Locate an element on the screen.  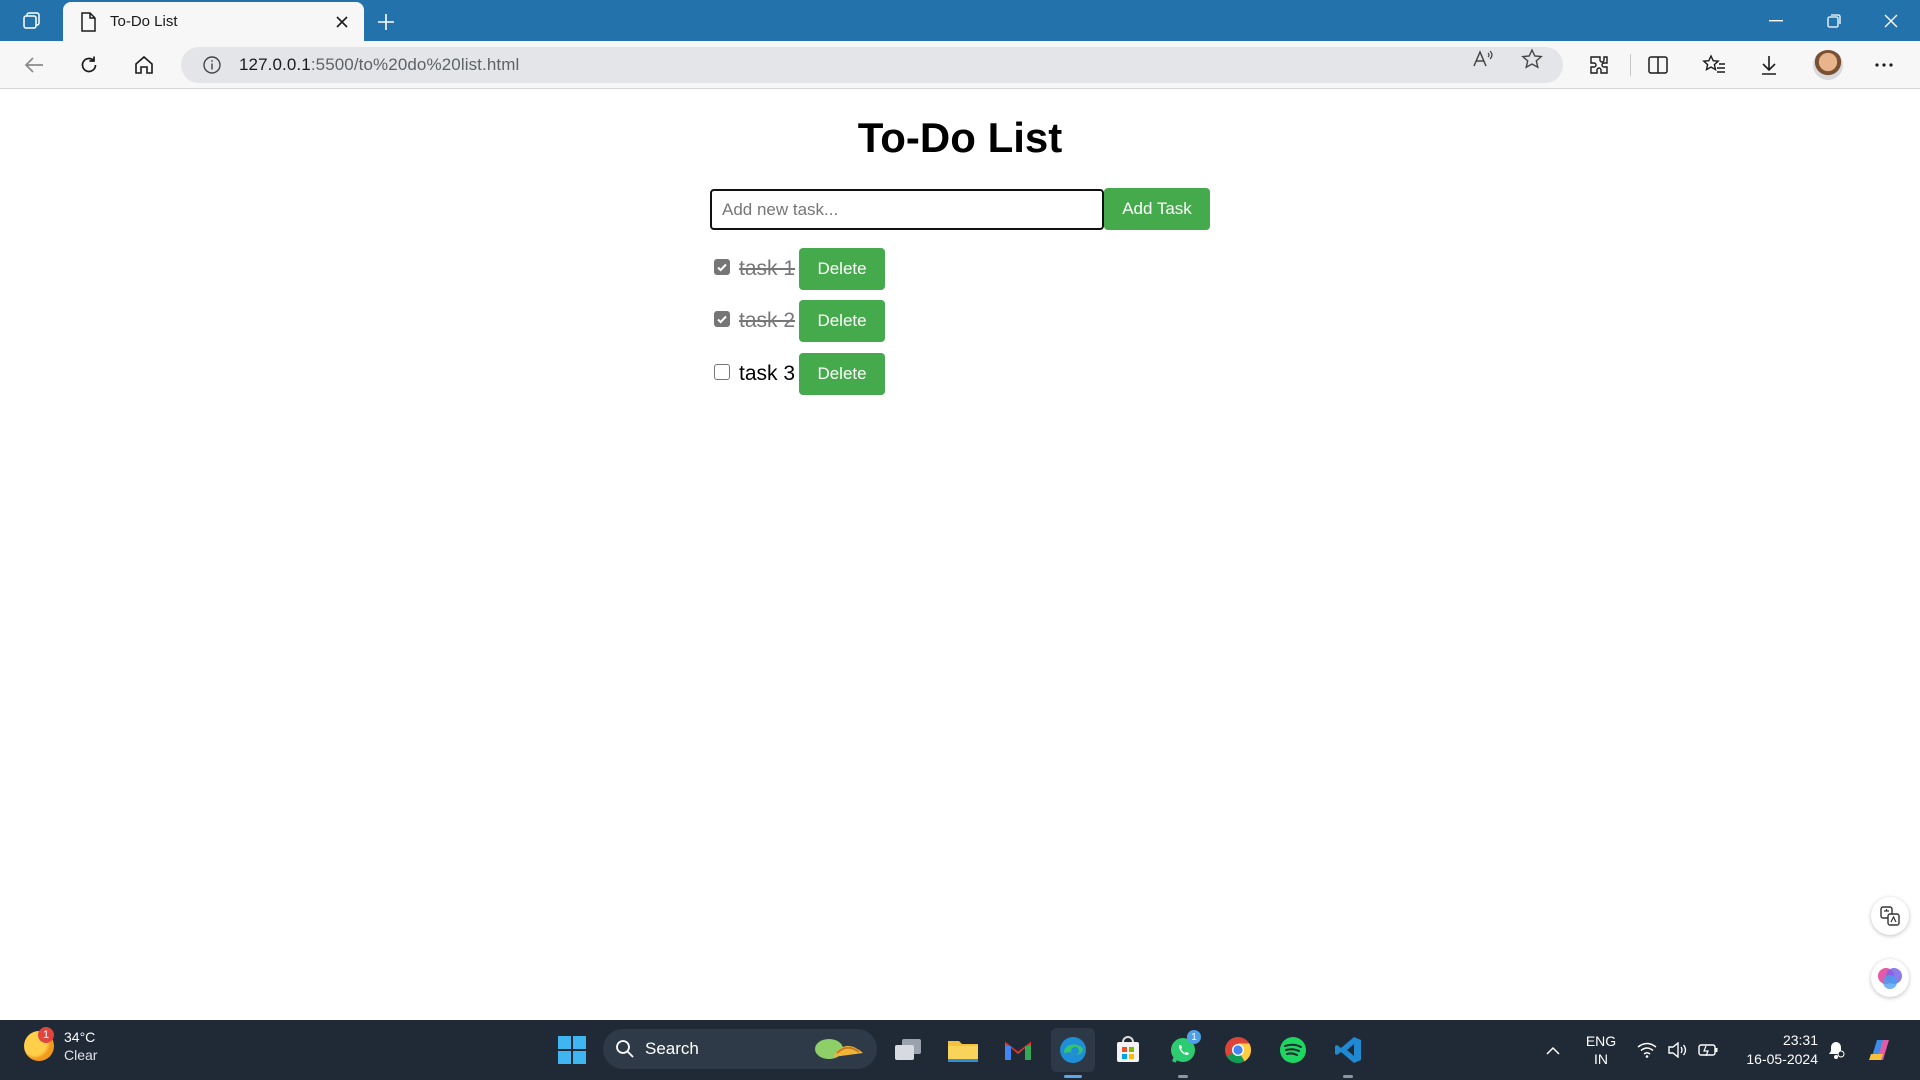
volume-icon is located at coordinates (1677, 1050).